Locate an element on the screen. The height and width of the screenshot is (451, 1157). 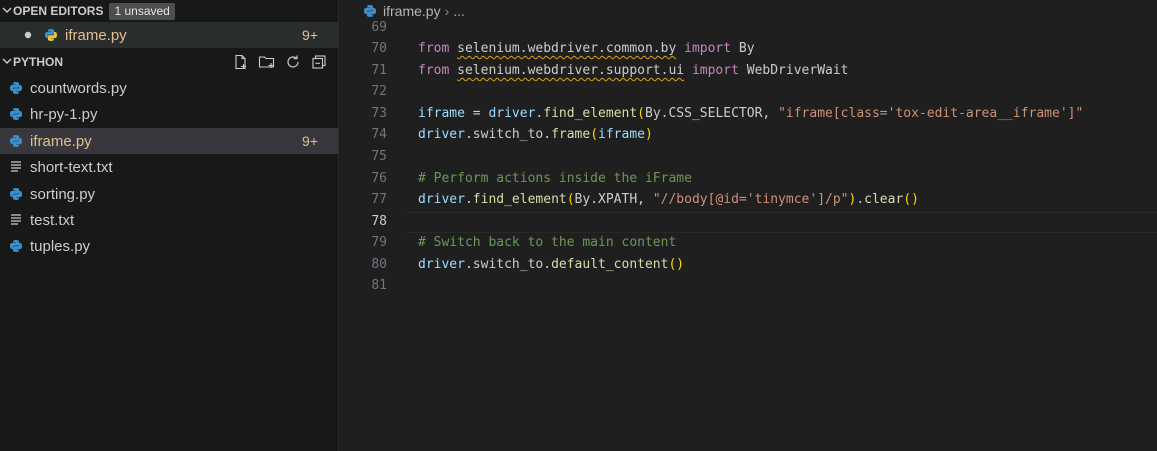
collapse-all-icon is located at coordinates (319, 62).